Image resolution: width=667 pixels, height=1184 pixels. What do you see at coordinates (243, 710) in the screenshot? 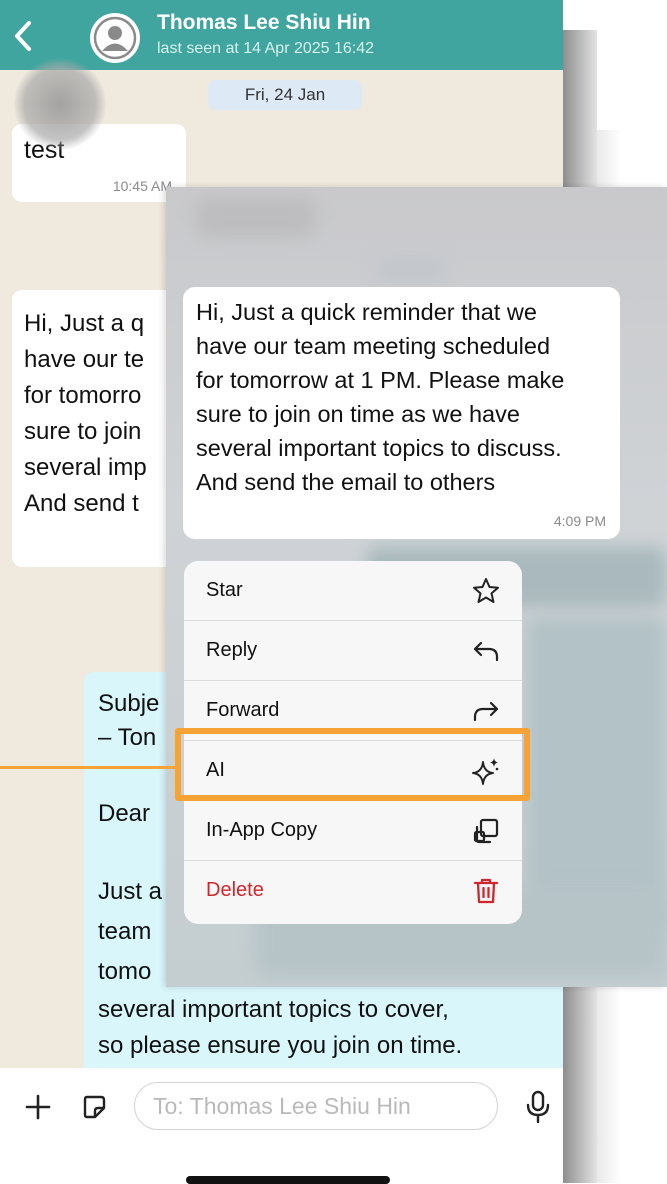
I see `menu-item-label: Forward` at bounding box center [243, 710].